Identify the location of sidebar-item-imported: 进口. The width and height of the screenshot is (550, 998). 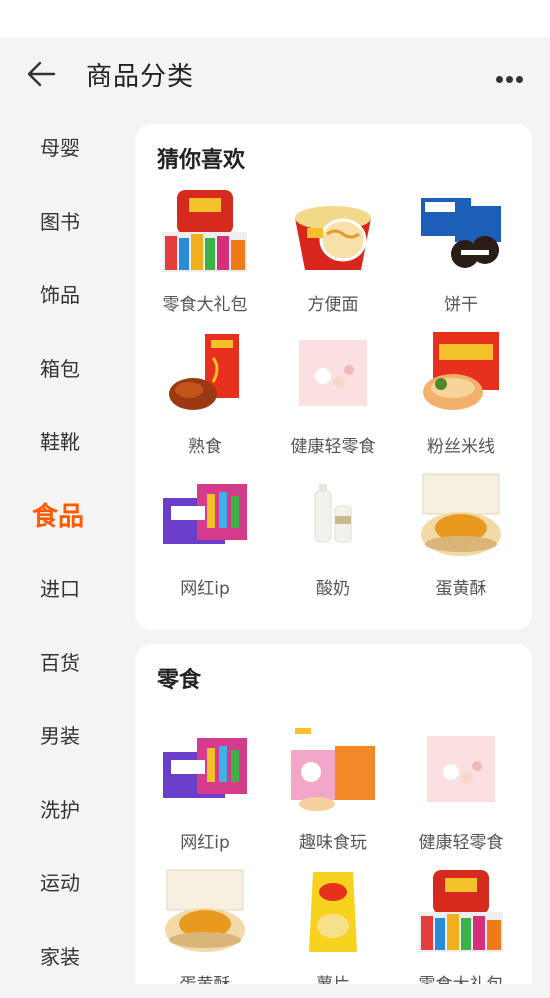
(59, 588).